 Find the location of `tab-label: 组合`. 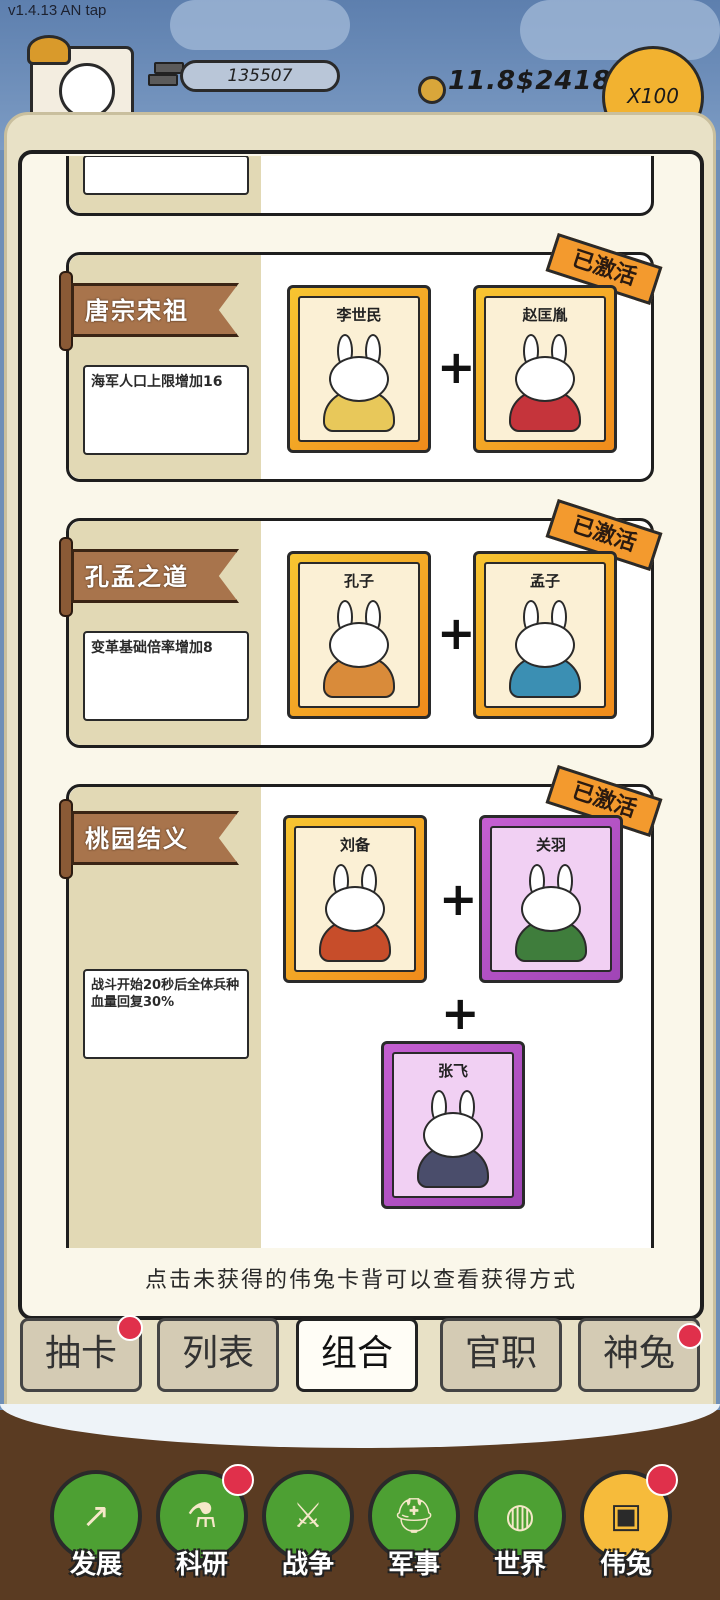

tab-label: 组合 is located at coordinates (356, 1353).